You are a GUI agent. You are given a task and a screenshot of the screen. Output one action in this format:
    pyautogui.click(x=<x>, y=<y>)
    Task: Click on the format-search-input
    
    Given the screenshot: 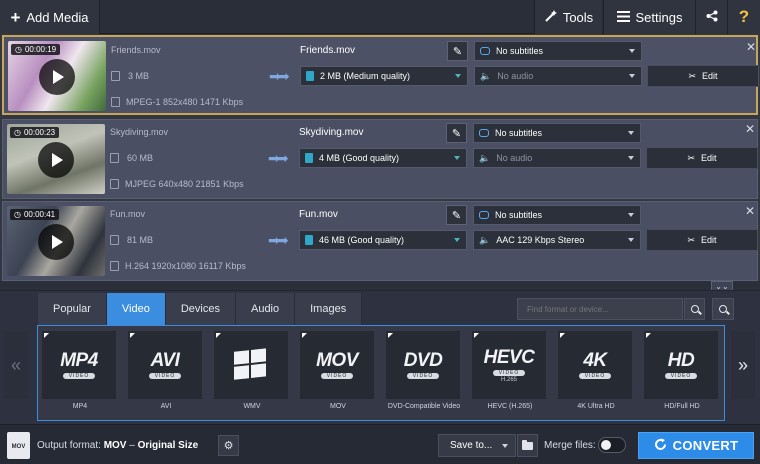 What is the action you would take?
    pyautogui.click(x=600, y=309)
    